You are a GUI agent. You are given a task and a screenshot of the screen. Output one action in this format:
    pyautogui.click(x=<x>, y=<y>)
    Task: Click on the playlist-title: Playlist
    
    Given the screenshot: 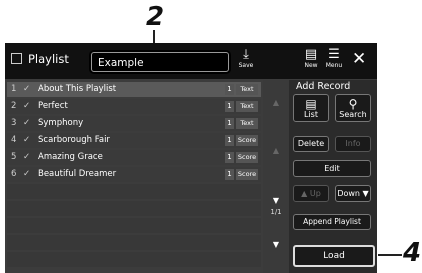 What is the action you would take?
    pyautogui.click(x=40, y=59)
    